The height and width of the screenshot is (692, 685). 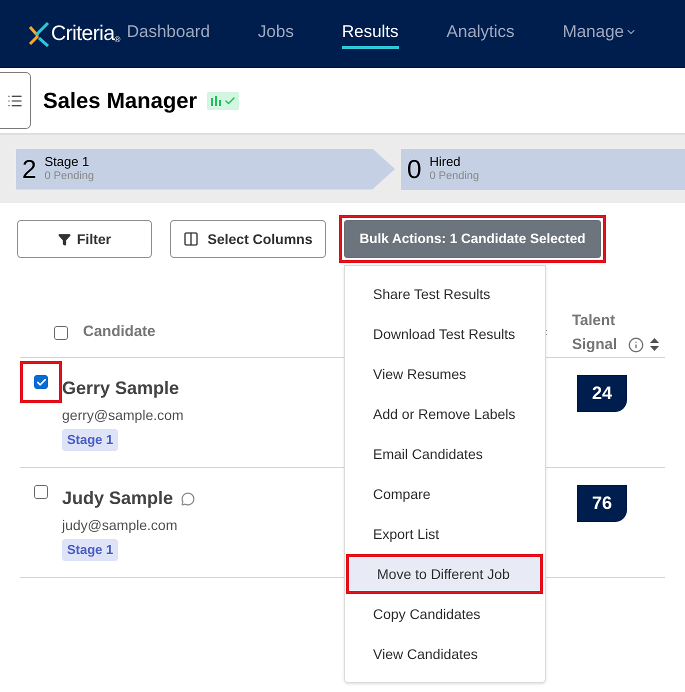 What do you see at coordinates (445, 654) in the screenshot?
I see `menu-item: View Candidates` at bounding box center [445, 654].